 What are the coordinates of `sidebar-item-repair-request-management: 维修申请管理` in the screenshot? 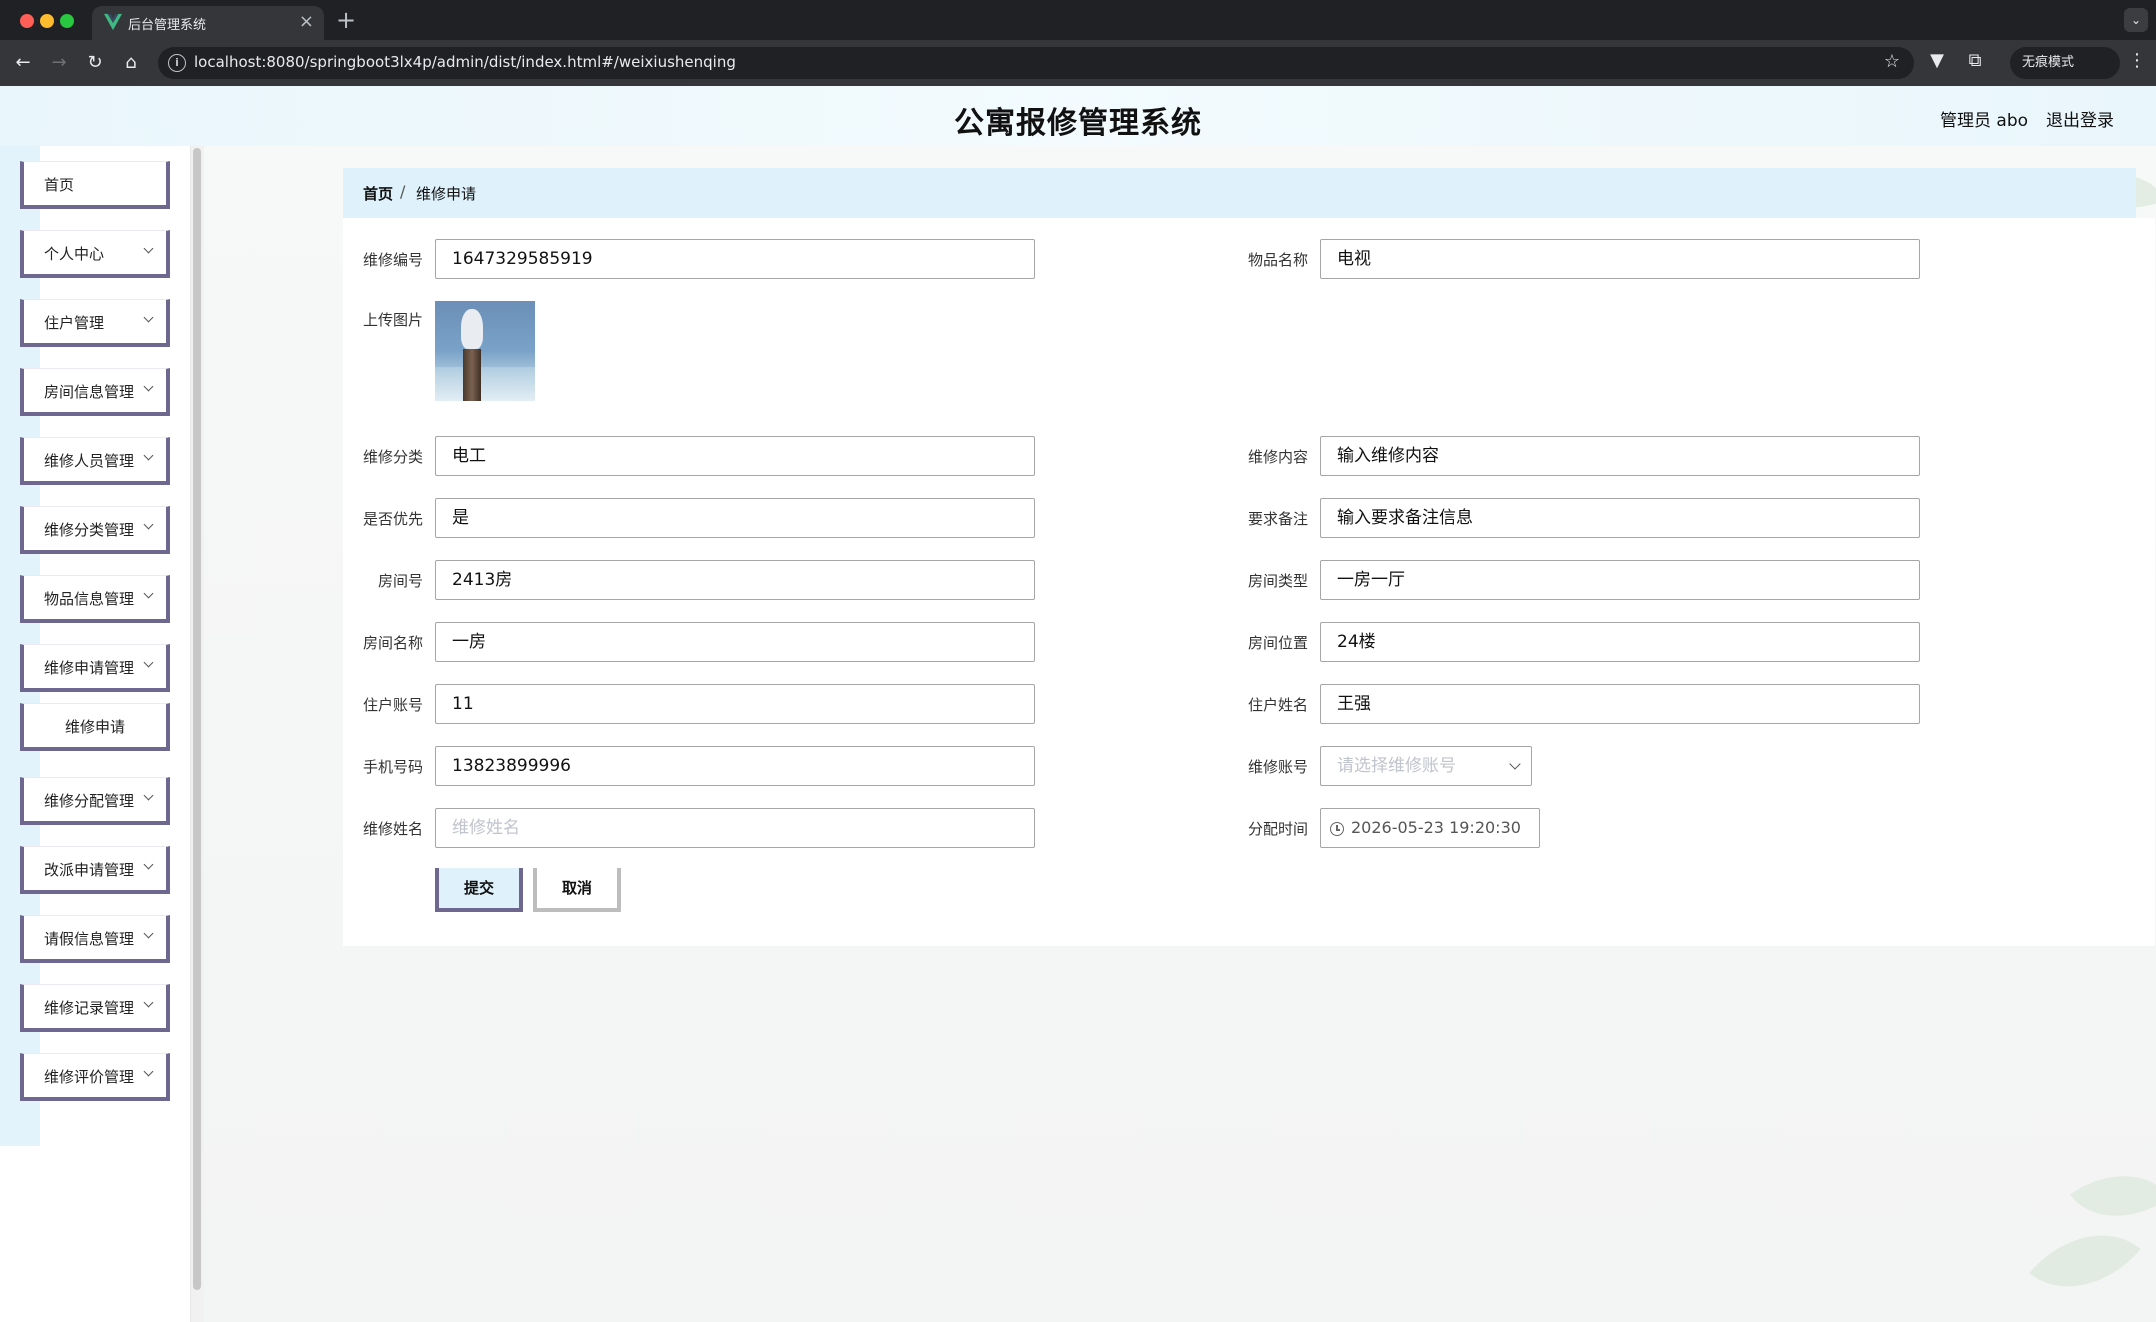 It's located at (95, 668).